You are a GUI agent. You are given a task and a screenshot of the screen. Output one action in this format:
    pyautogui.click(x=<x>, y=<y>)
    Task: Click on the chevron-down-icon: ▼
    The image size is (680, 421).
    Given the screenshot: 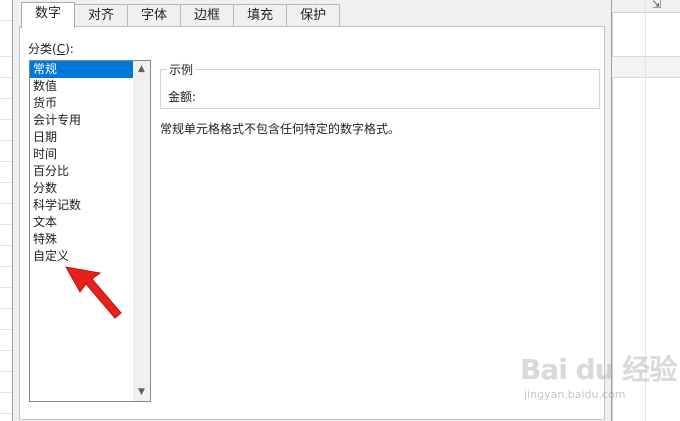 What is the action you would take?
    pyautogui.click(x=141, y=392)
    